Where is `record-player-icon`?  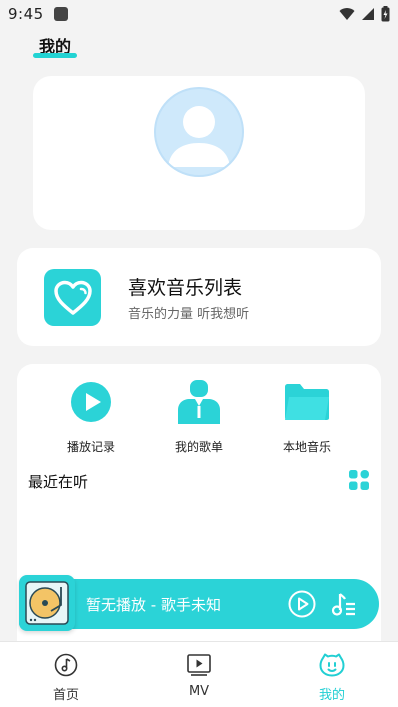
record-player-icon is located at coordinates (47, 603).